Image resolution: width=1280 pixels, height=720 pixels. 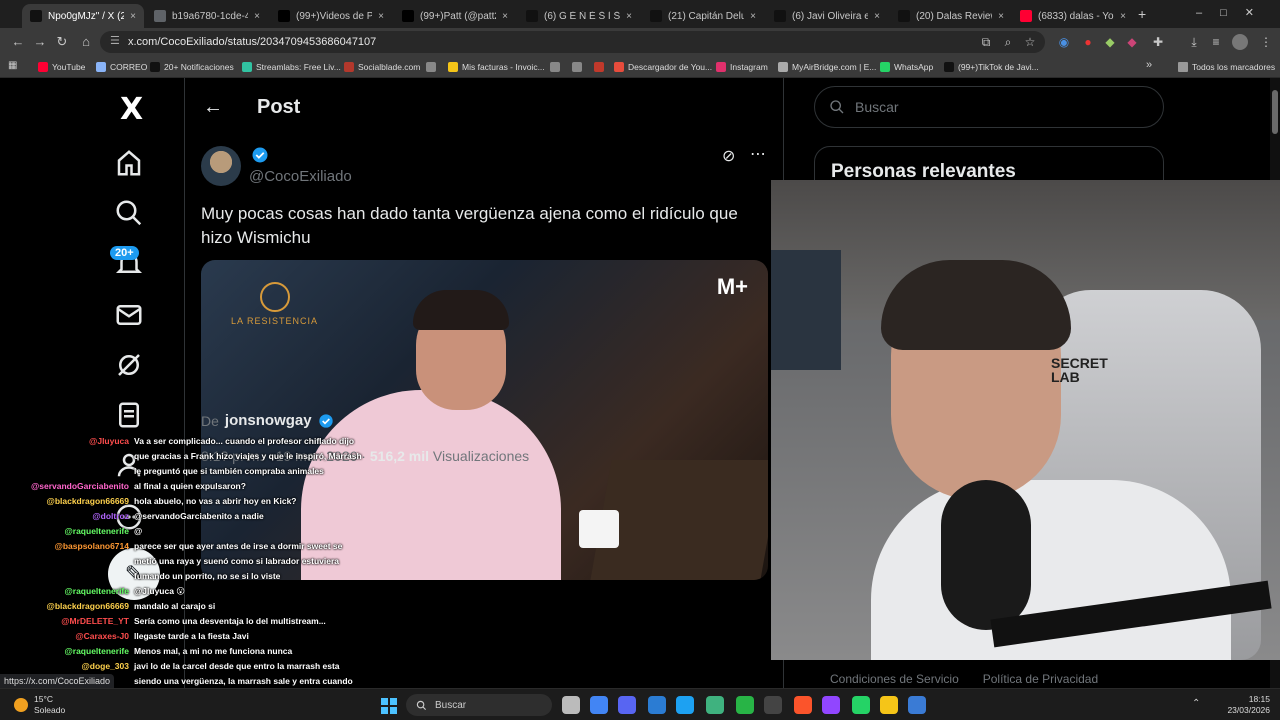 I want to click on twitch-app-icon, so click(x=831, y=705).